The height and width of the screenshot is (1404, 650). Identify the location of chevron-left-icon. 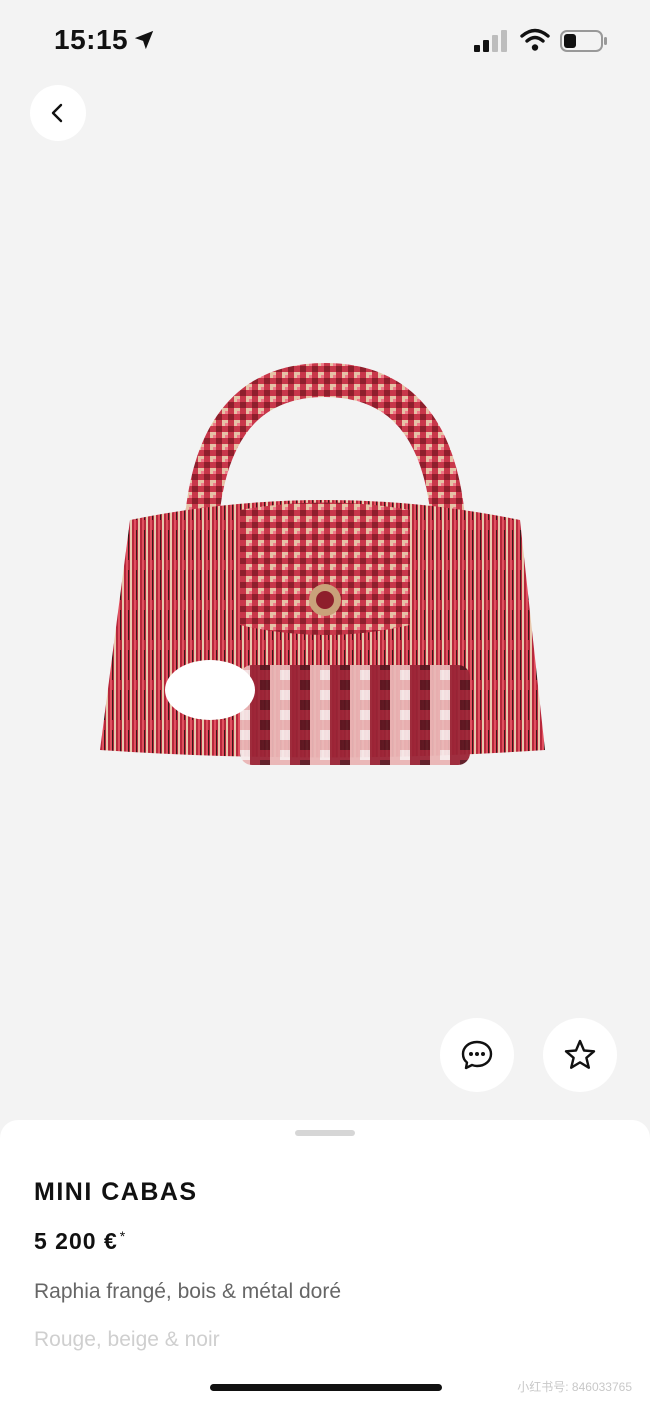
(57, 113).